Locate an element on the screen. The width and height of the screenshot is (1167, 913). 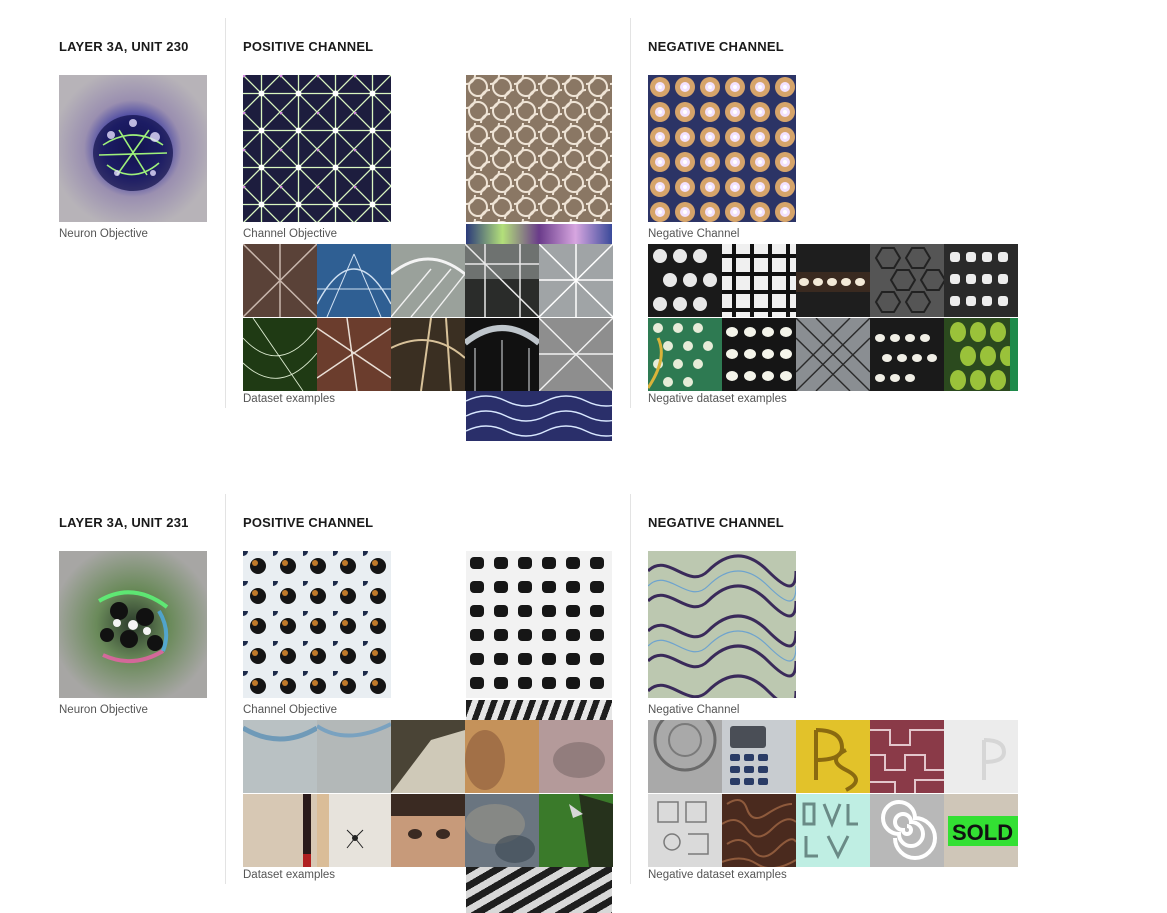
negative-dataset-example-thumbnail: SOLD is located at coordinates (981, 830).